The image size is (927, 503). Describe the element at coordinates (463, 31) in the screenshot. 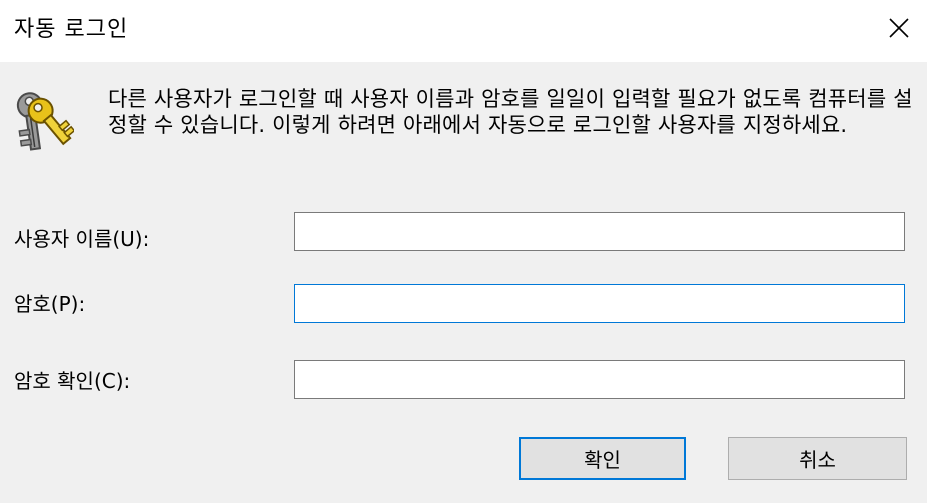

I see `title-bar: 자동 로그인` at that location.